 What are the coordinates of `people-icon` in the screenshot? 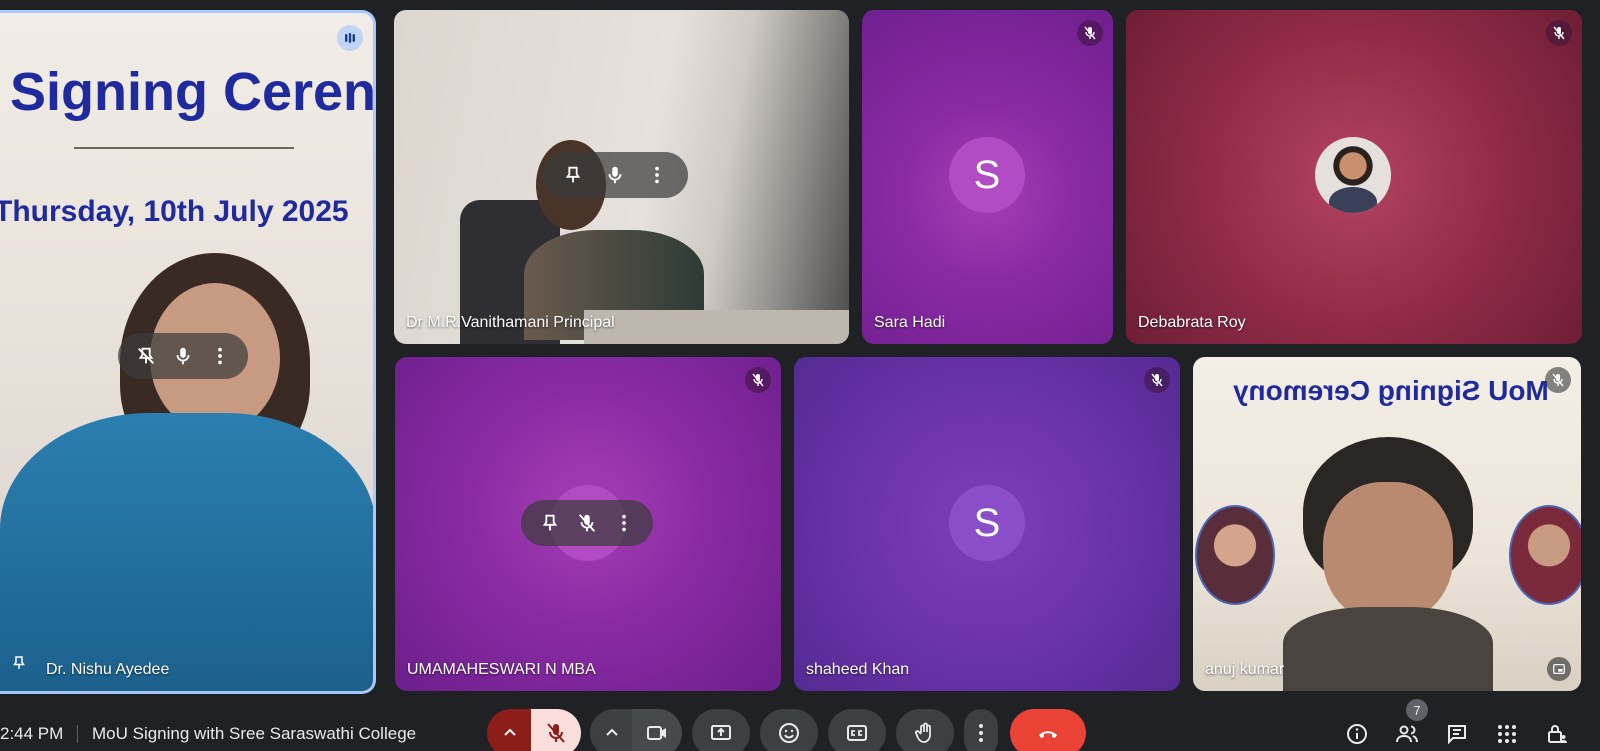 It's located at (1407, 734).